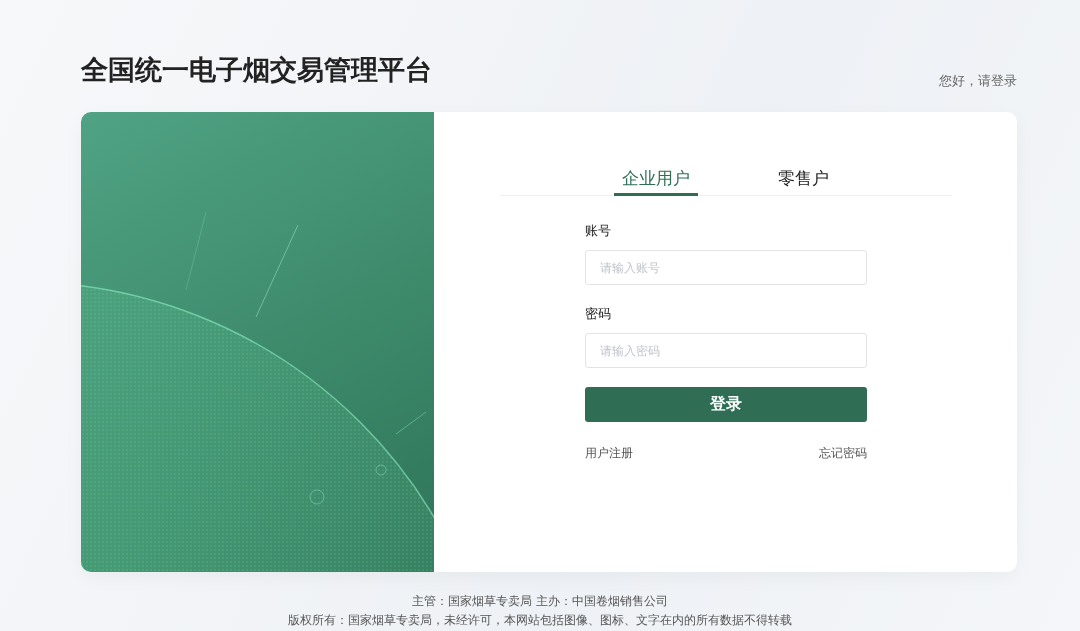 The width and height of the screenshot is (1080, 631). I want to click on footer-text: 主管：国家烟草专卖局 主办：中国卷烟销售公司, so click(540, 601).